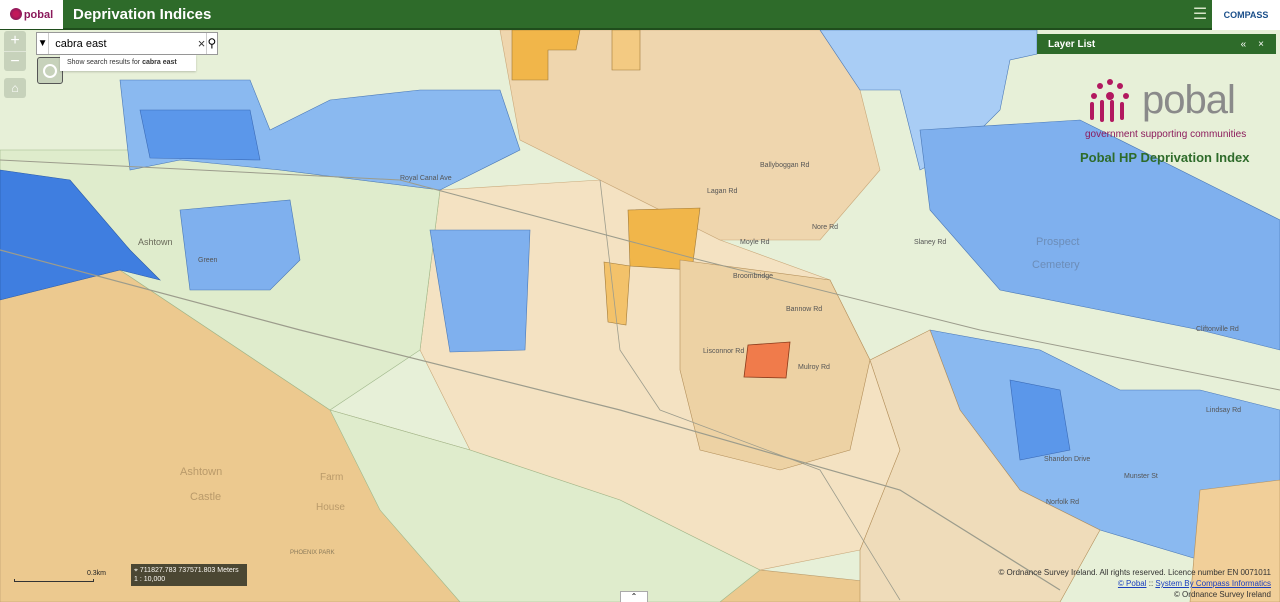 The width and height of the screenshot is (1280, 602). What do you see at coordinates (208, 260) in the screenshot?
I see `label-kinvara: Green` at bounding box center [208, 260].